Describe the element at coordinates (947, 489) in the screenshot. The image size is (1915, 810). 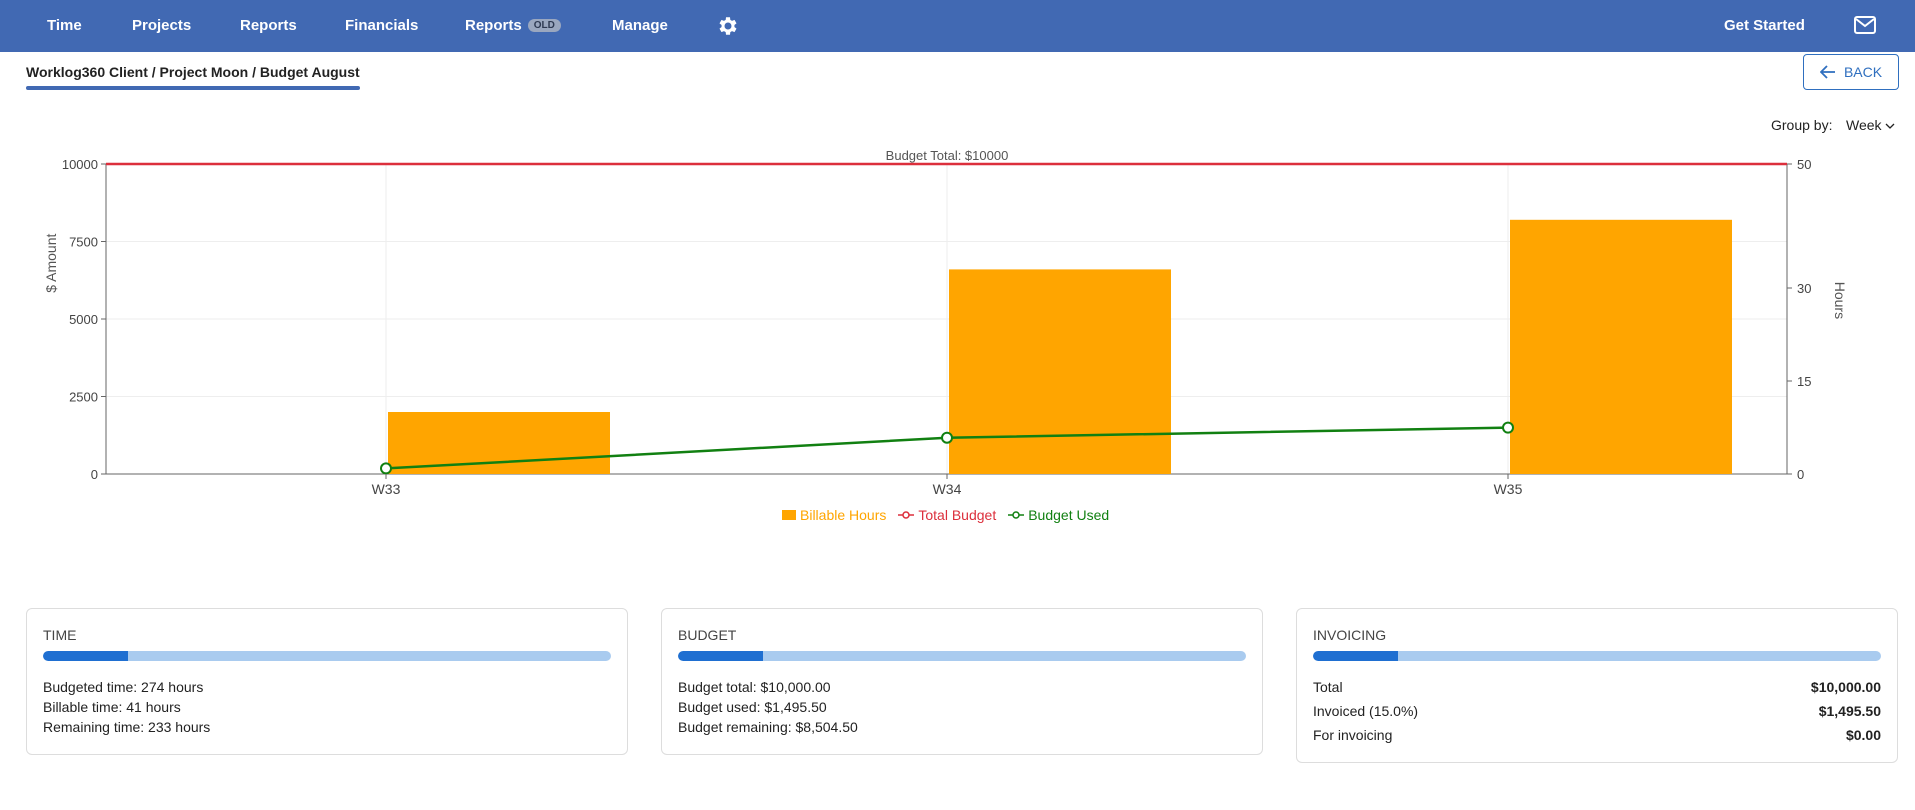
I see `xtick-label: W34` at that location.